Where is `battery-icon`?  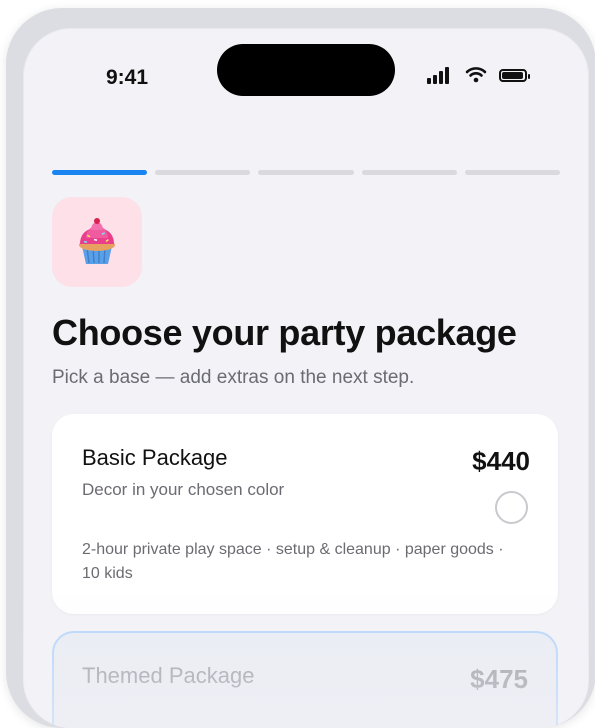
battery-icon is located at coordinates (514, 75).